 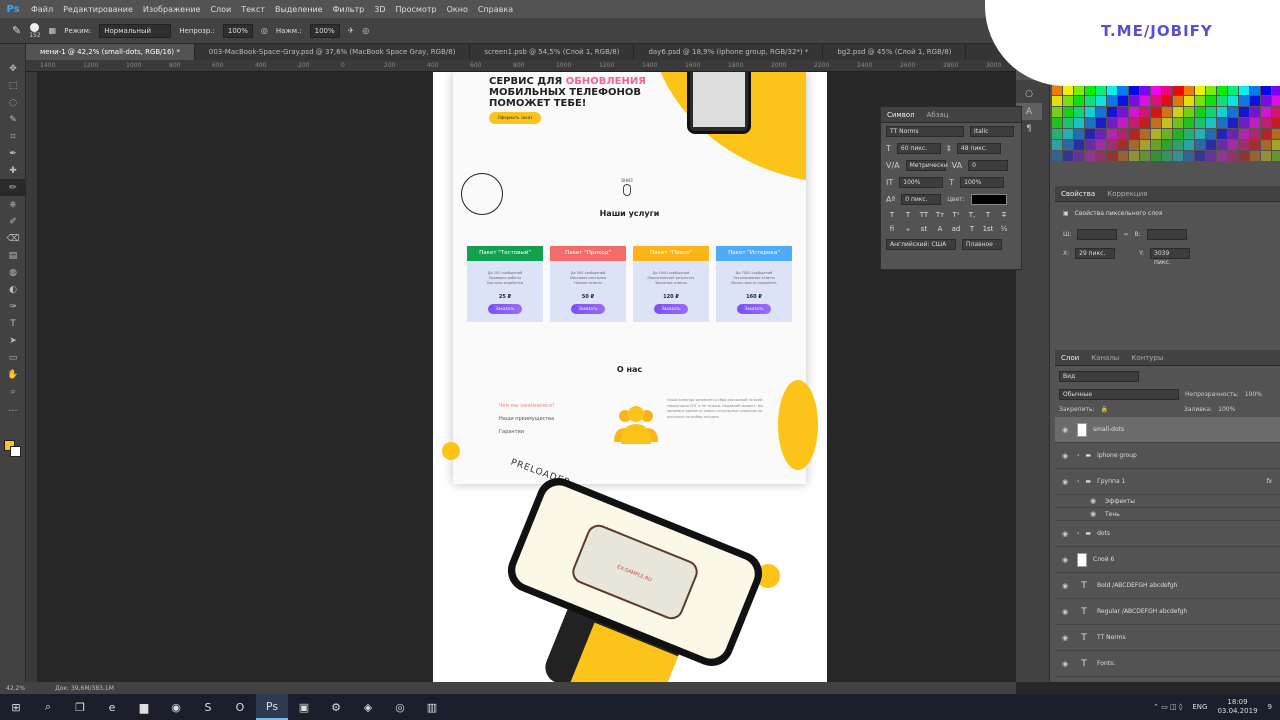 What do you see at coordinates (1070, 358) in the screenshot?
I see `tab-layers: Слои` at bounding box center [1070, 358].